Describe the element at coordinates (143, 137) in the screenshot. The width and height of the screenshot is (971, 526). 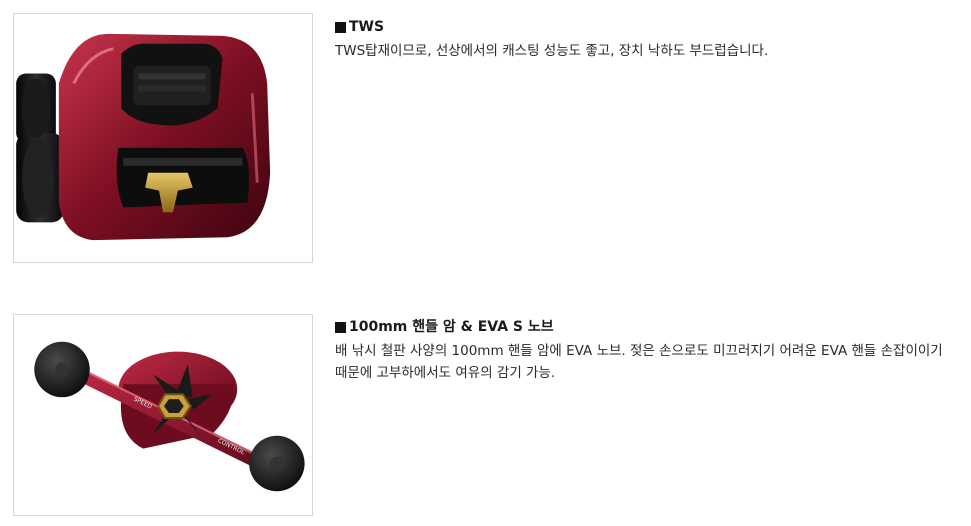
I see `baitcaster-reel-front-image` at that location.